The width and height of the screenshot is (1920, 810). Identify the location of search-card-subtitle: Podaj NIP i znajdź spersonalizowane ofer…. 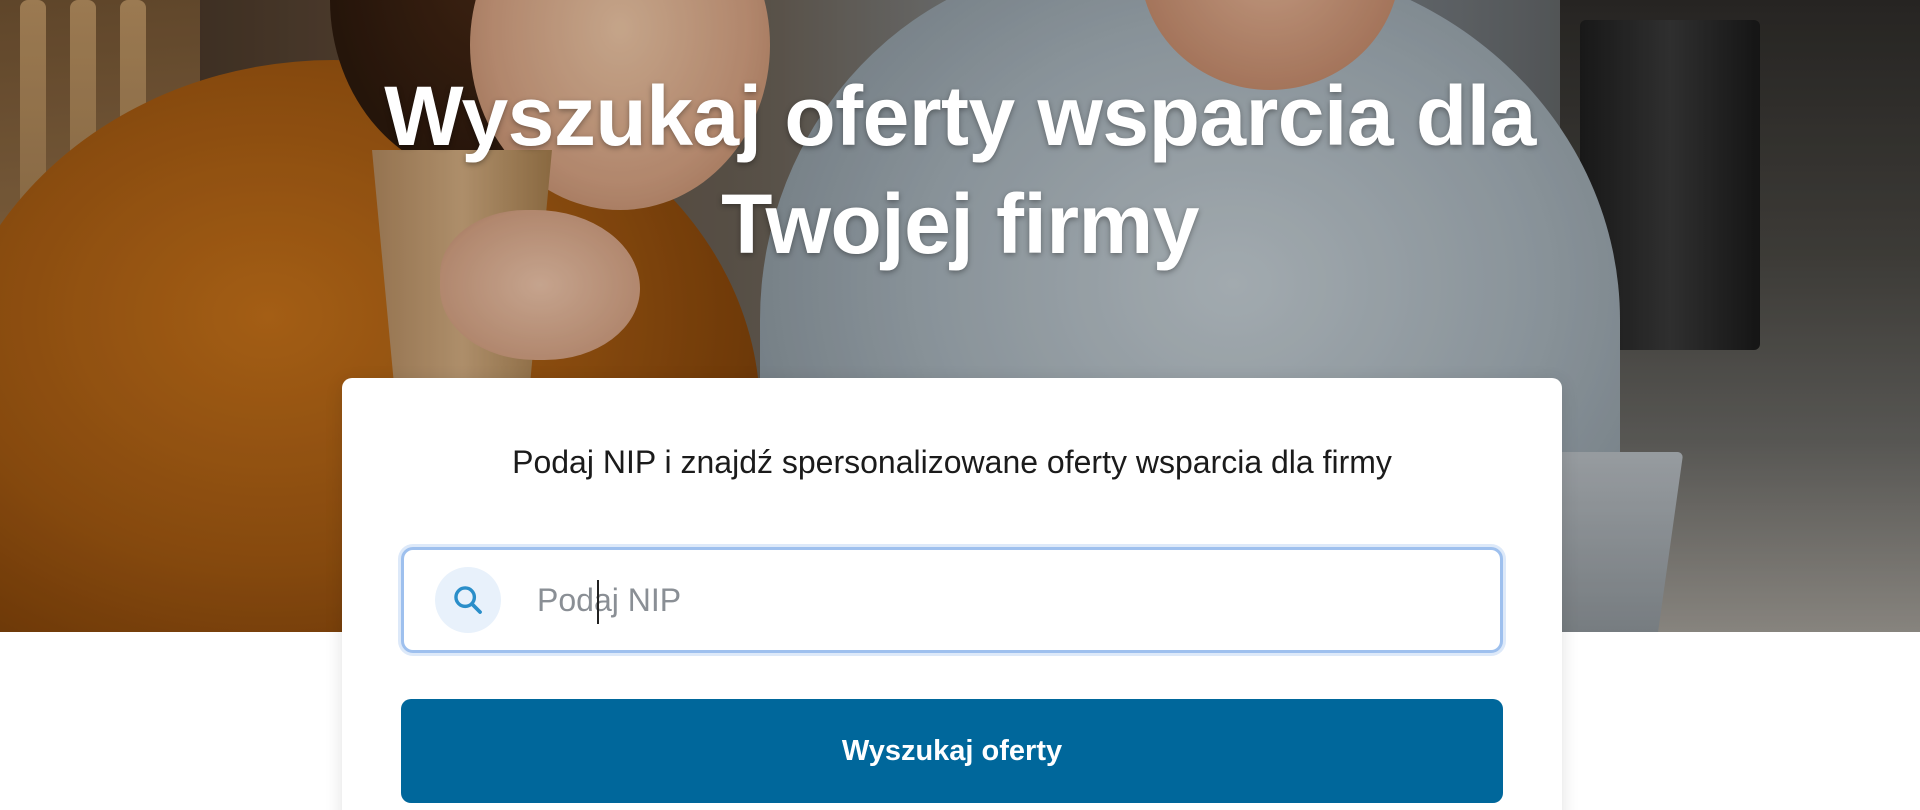
(952, 462).